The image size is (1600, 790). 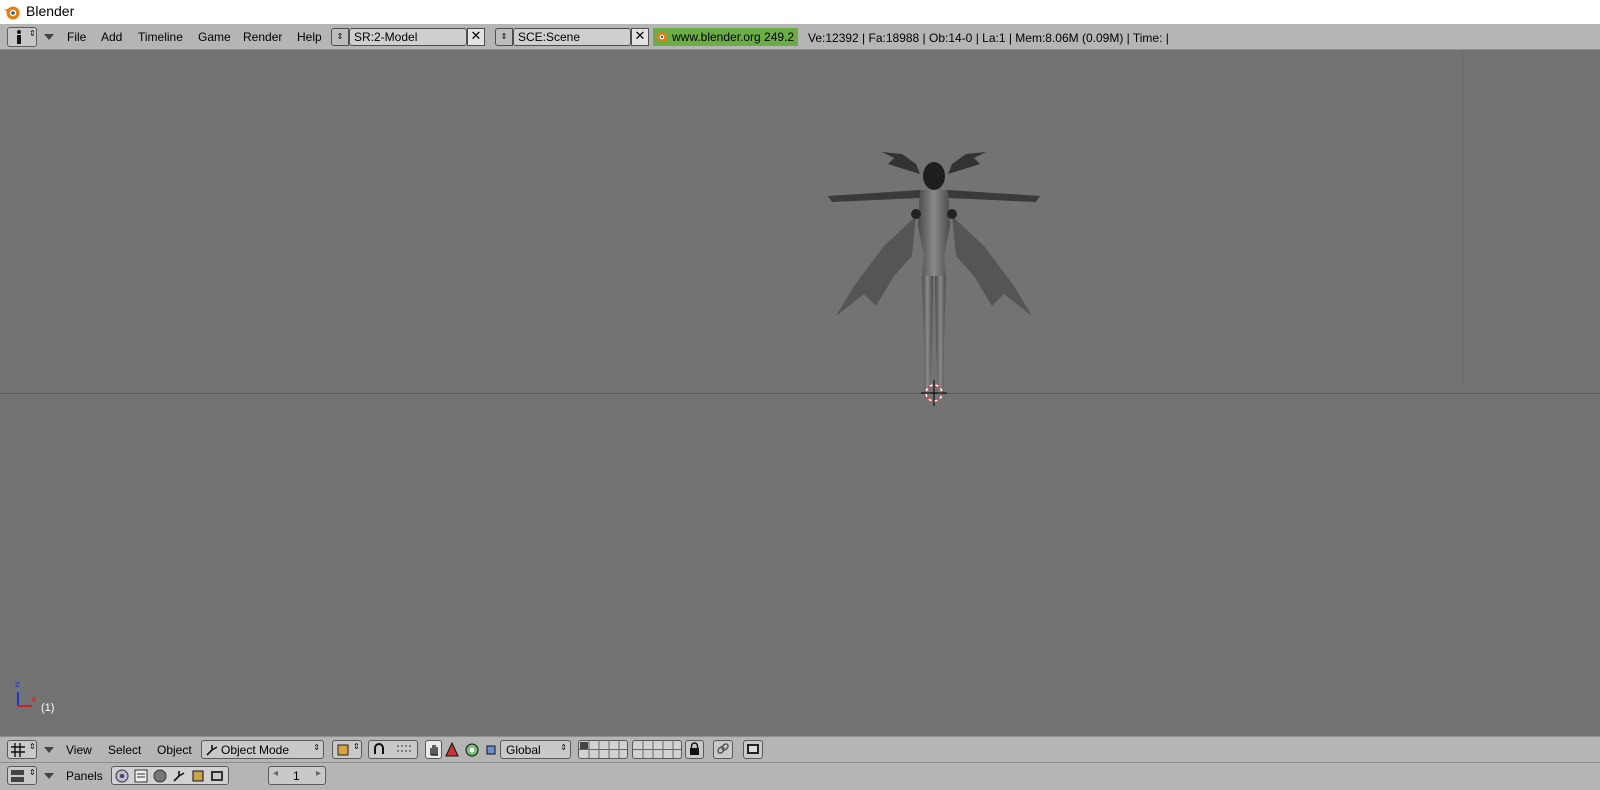 I want to click on screen-delete-button: ✕, so click(x=476, y=37).